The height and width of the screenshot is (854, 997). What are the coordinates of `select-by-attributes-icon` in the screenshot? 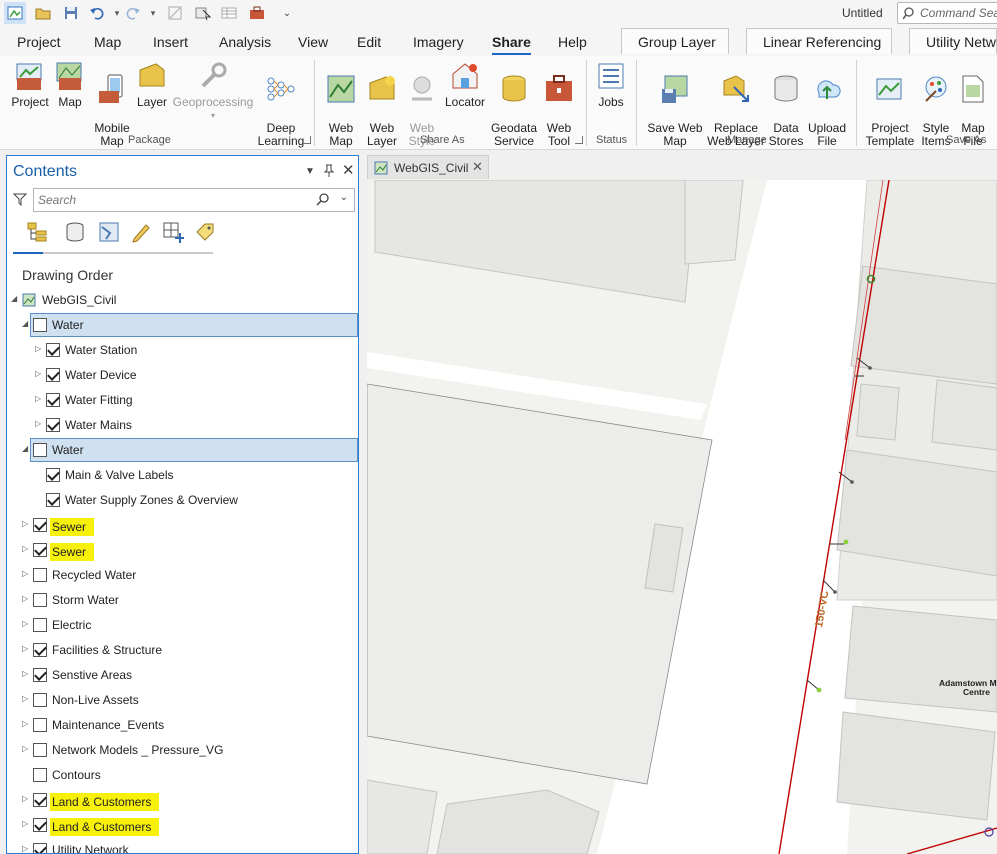 It's located at (203, 13).